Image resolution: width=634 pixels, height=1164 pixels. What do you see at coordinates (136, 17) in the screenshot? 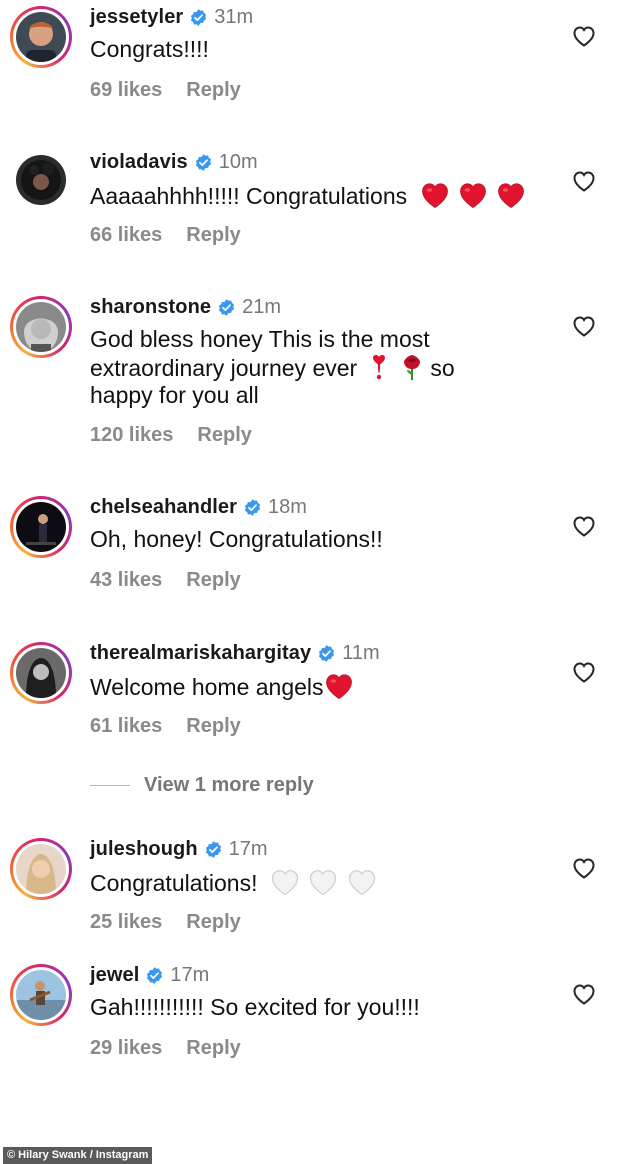
I see `comment-username: jessetyler` at bounding box center [136, 17].